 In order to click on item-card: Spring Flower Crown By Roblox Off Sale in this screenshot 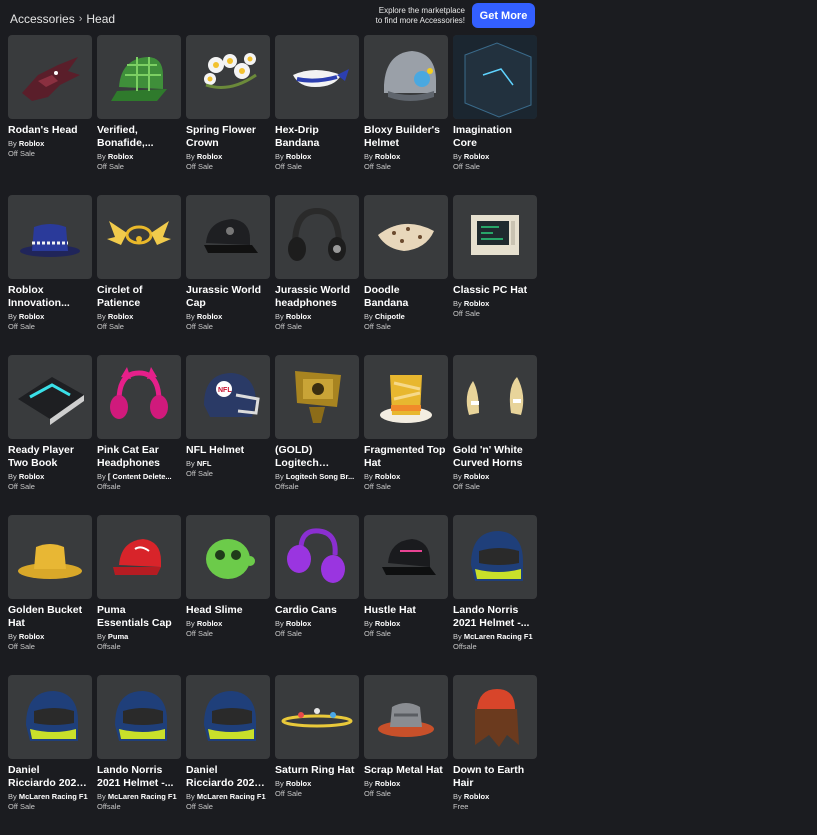, I will do `click(228, 115)`.